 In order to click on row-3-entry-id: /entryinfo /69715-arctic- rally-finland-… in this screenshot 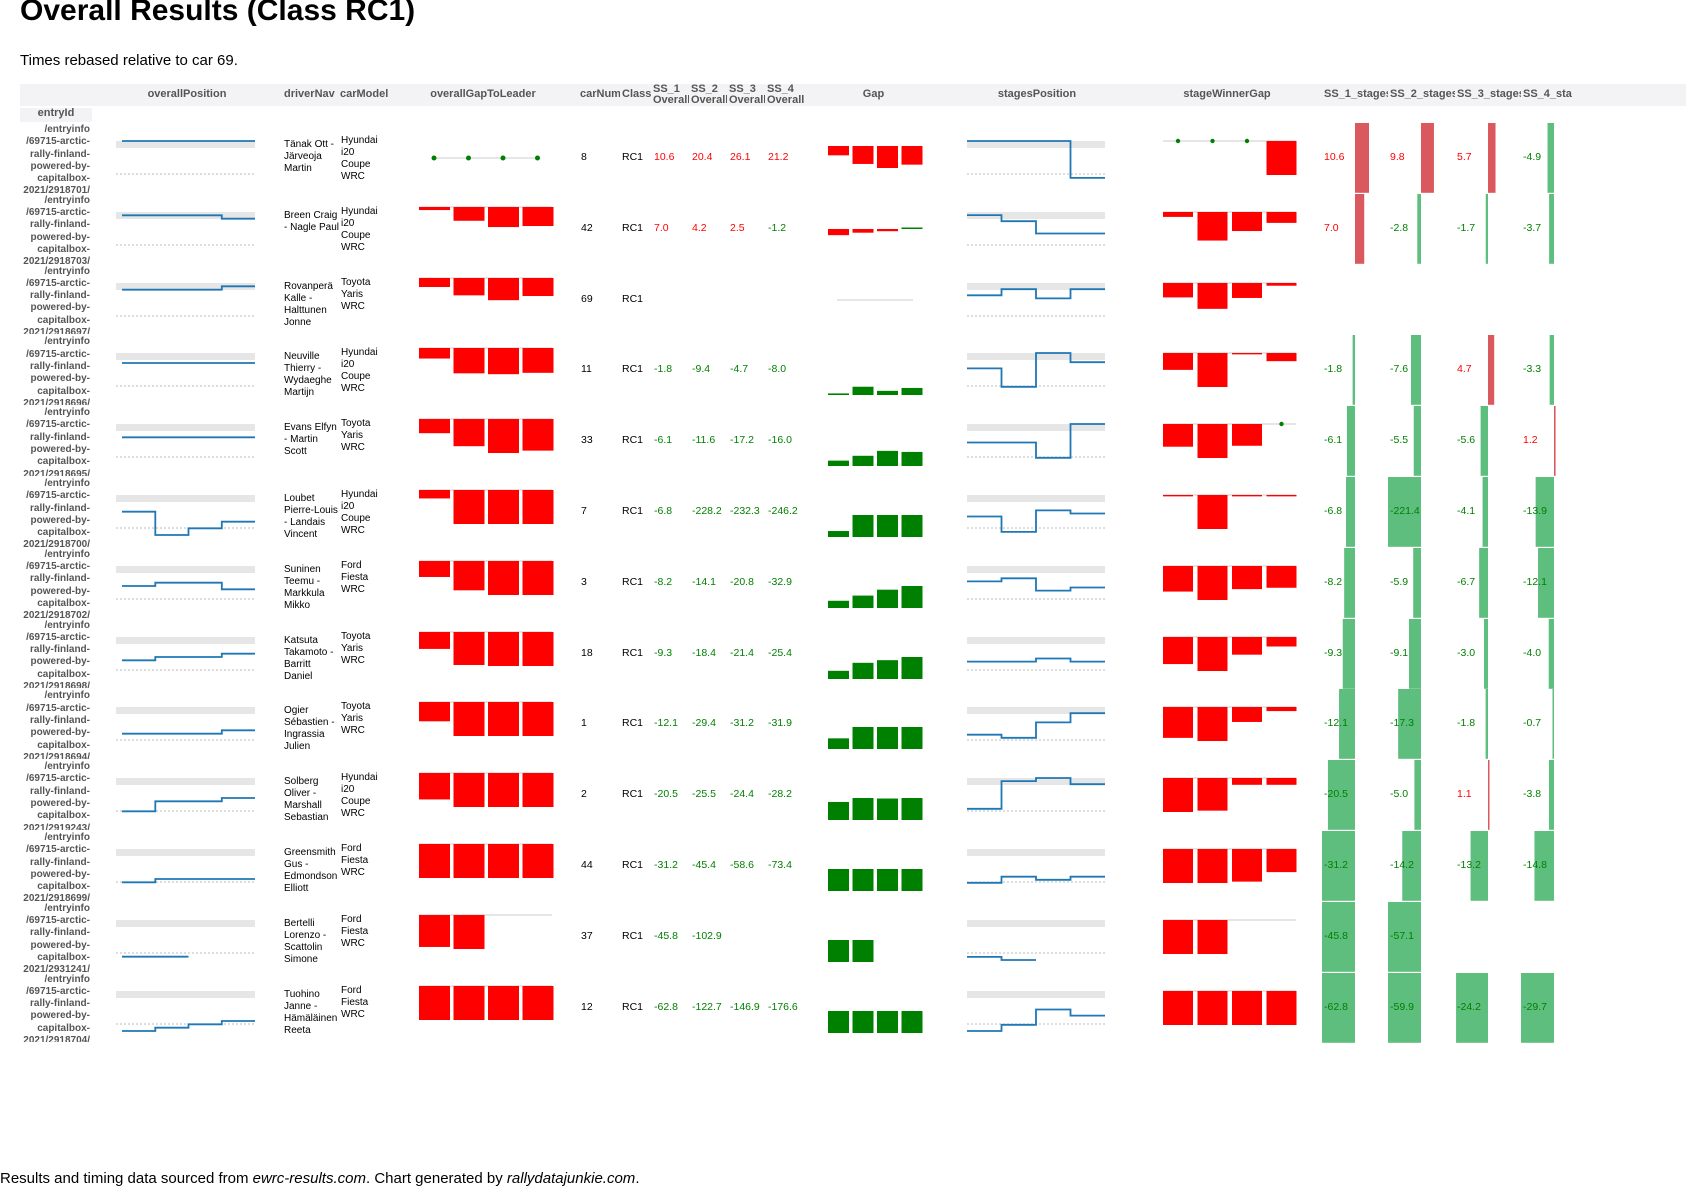, I will do `click(55, 300)`.